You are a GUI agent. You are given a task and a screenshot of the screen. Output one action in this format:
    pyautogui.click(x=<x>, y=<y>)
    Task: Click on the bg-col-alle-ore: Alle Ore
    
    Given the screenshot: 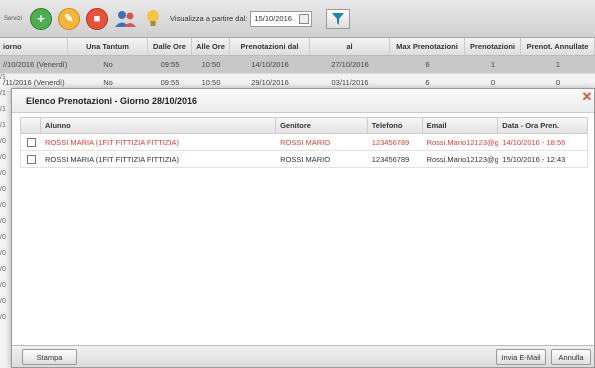 What is the action you would take?
    pyautogui.click(x=211, y=46)
    